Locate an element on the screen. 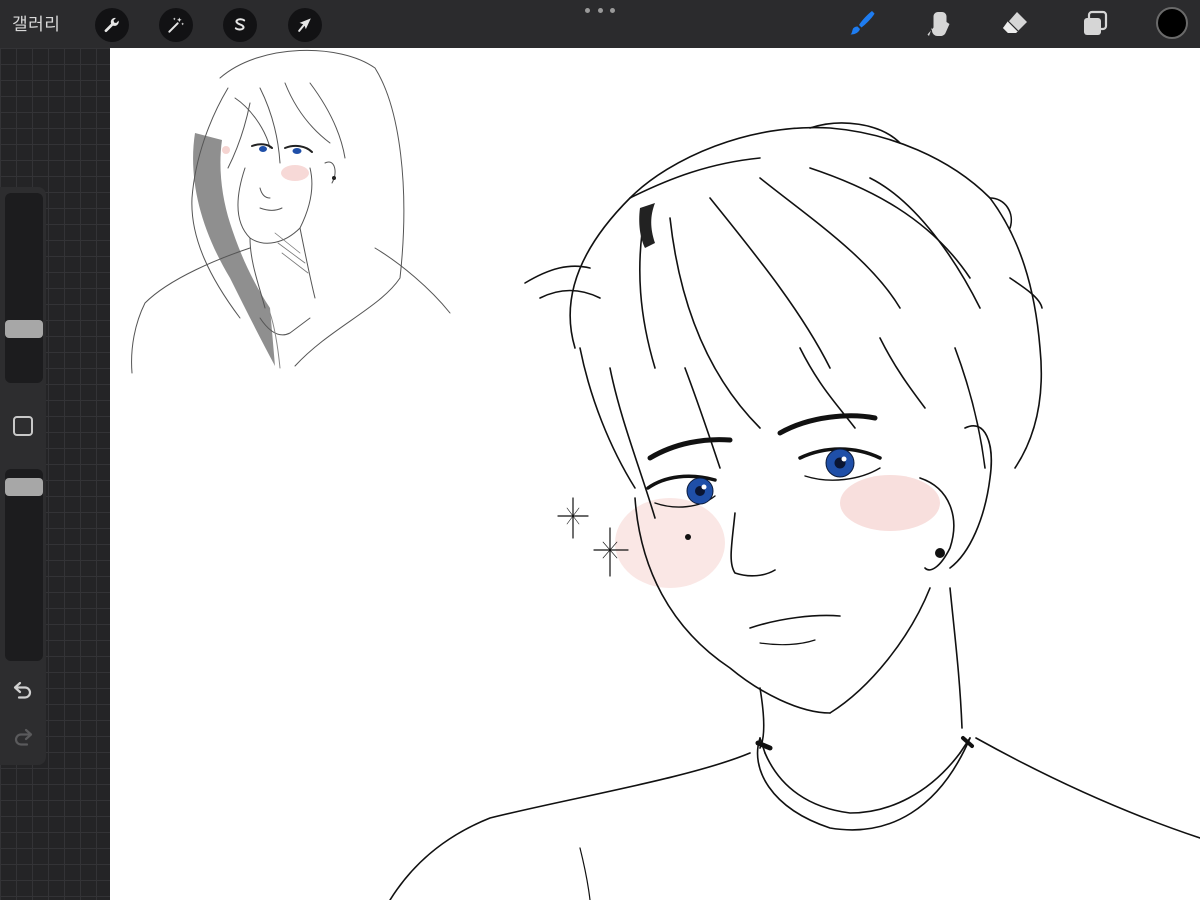 The width and height of the screenshot is (1200, 900). eraser-tool-button is located at coordinates (1015, 24).